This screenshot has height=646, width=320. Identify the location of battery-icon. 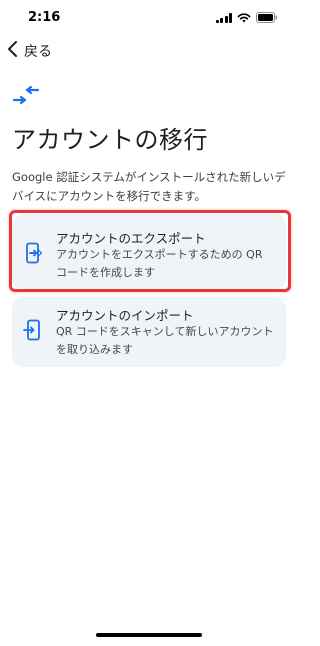
(267, 17).